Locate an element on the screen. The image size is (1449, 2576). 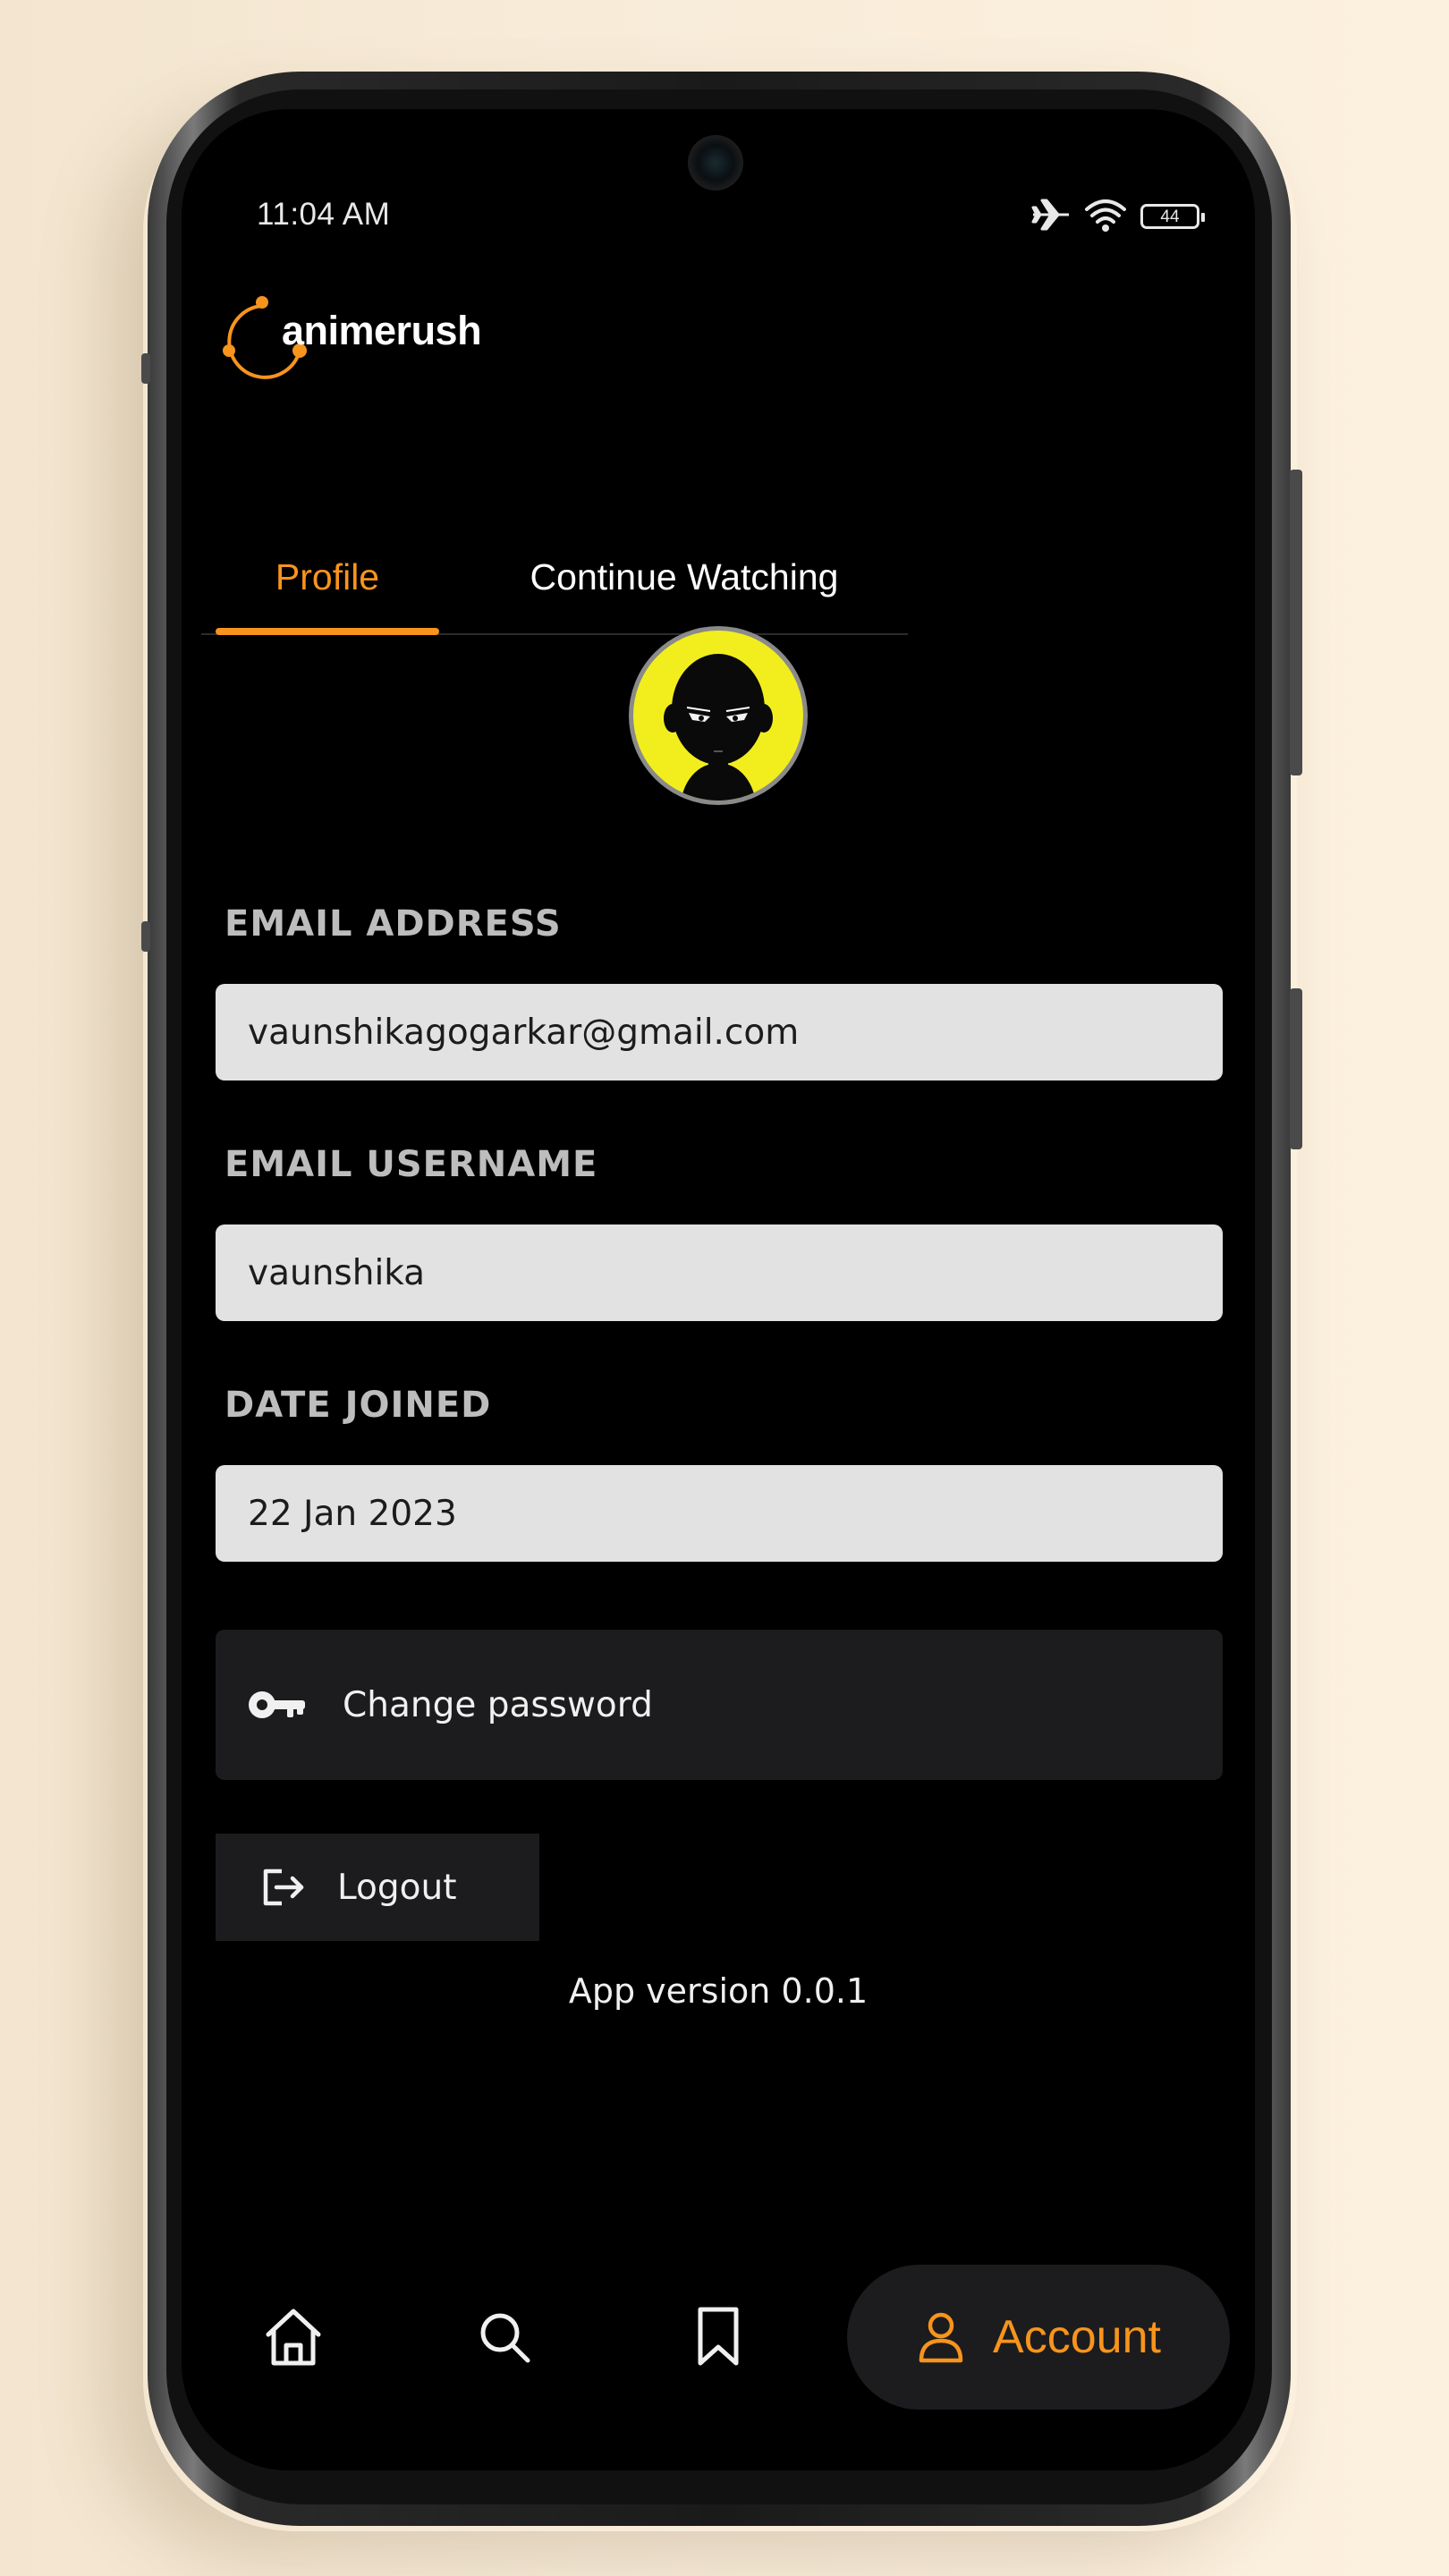
volume-button is located at coordinates (1296, 622).